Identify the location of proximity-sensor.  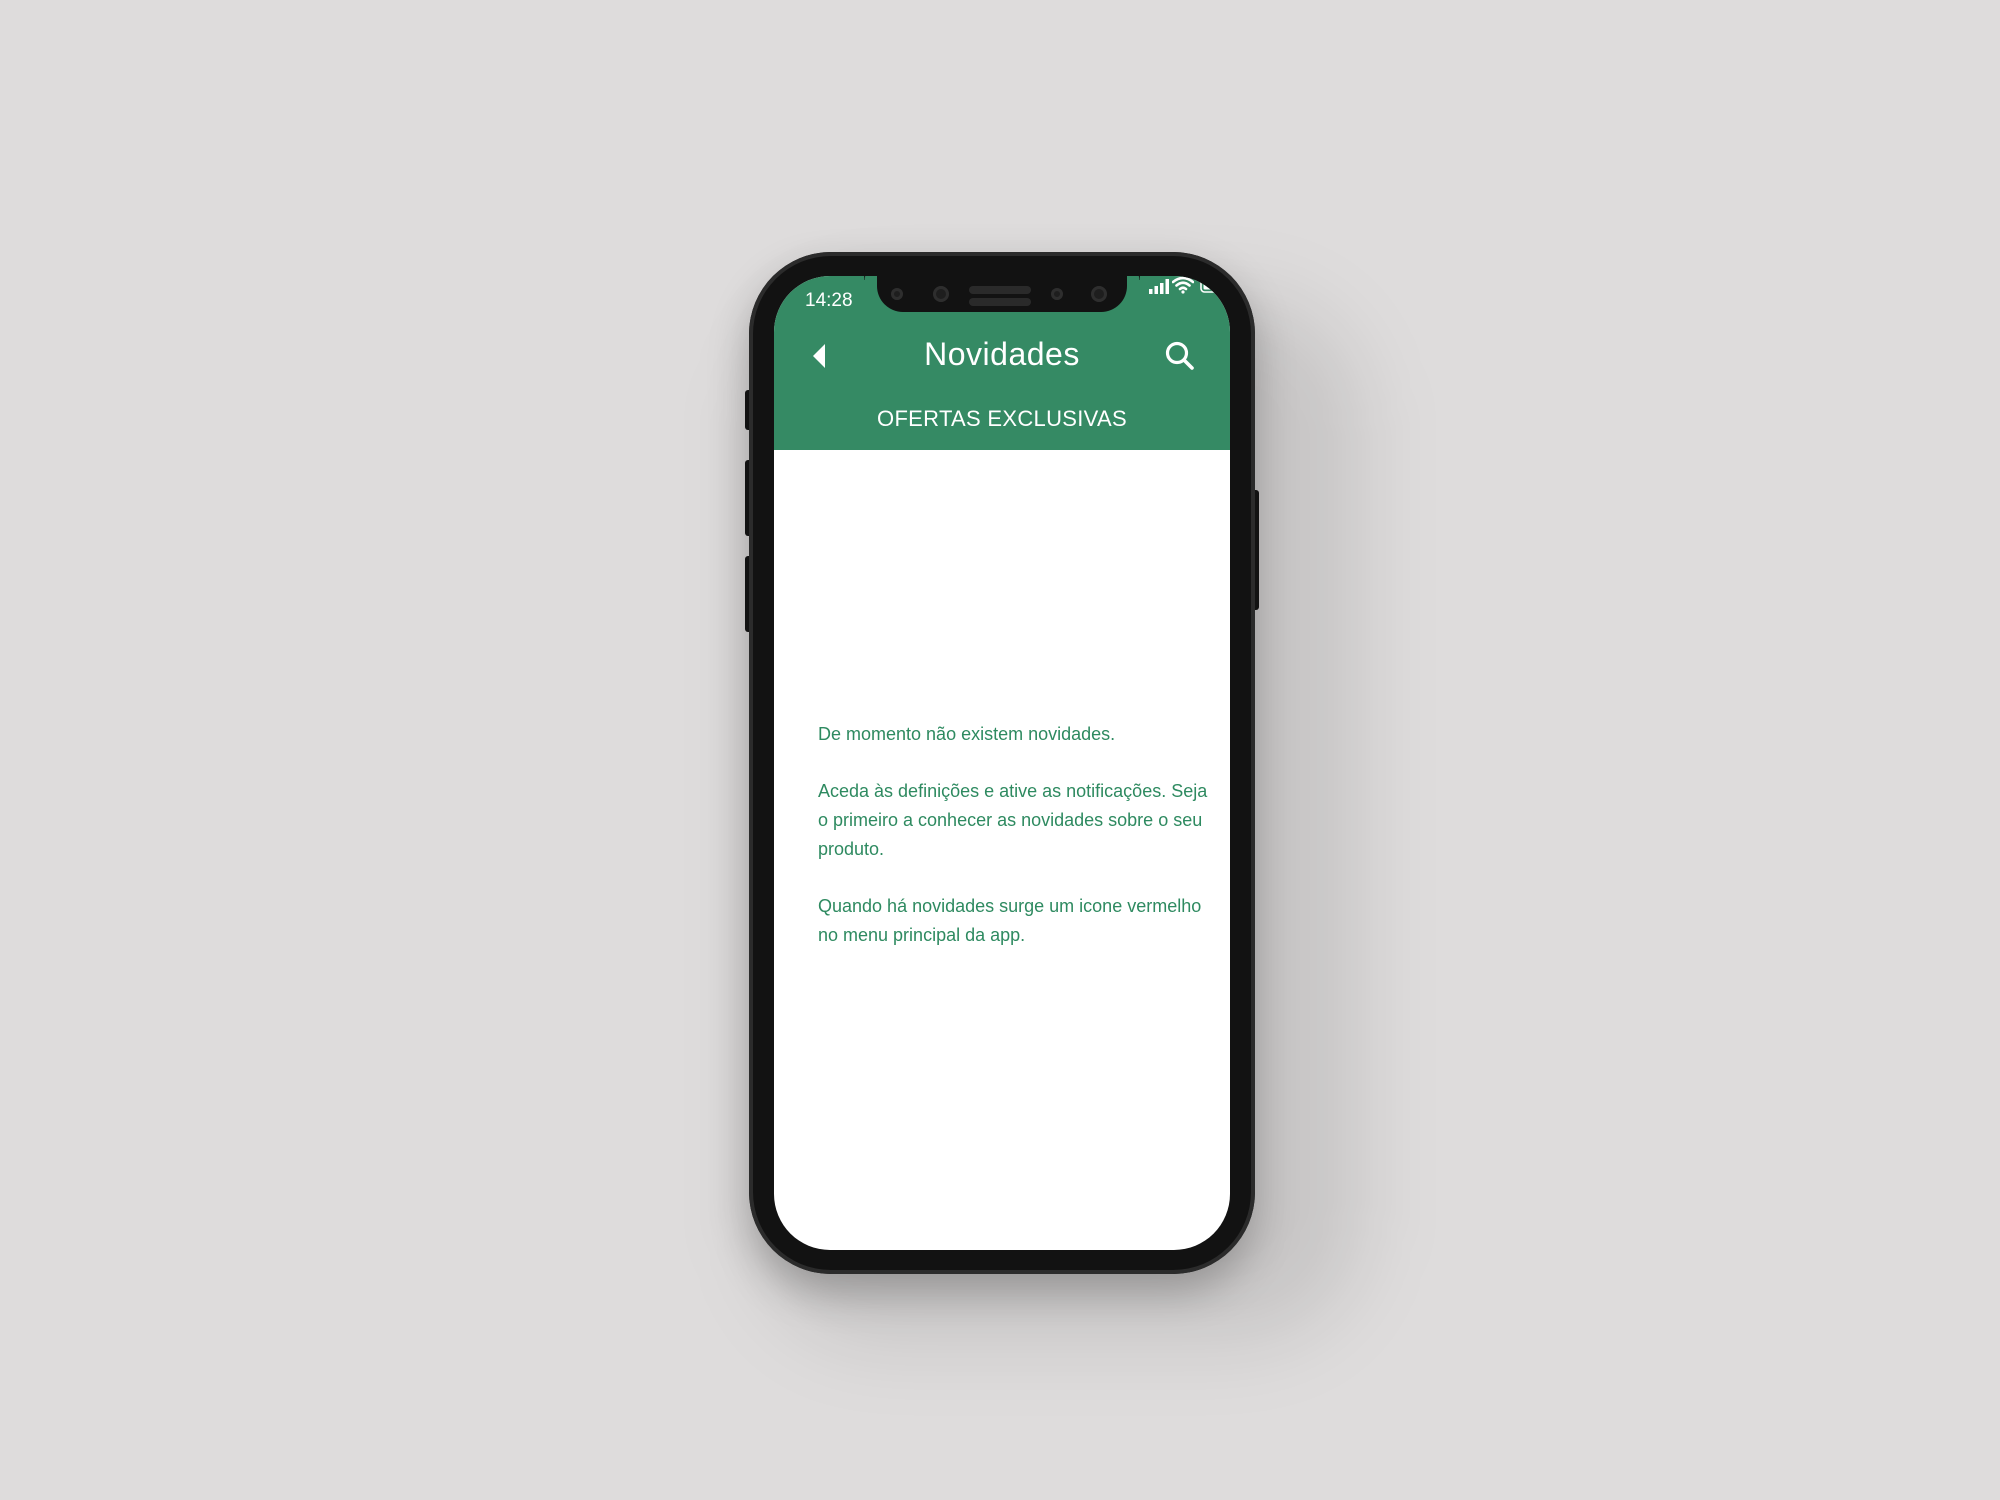
(1099, 294).